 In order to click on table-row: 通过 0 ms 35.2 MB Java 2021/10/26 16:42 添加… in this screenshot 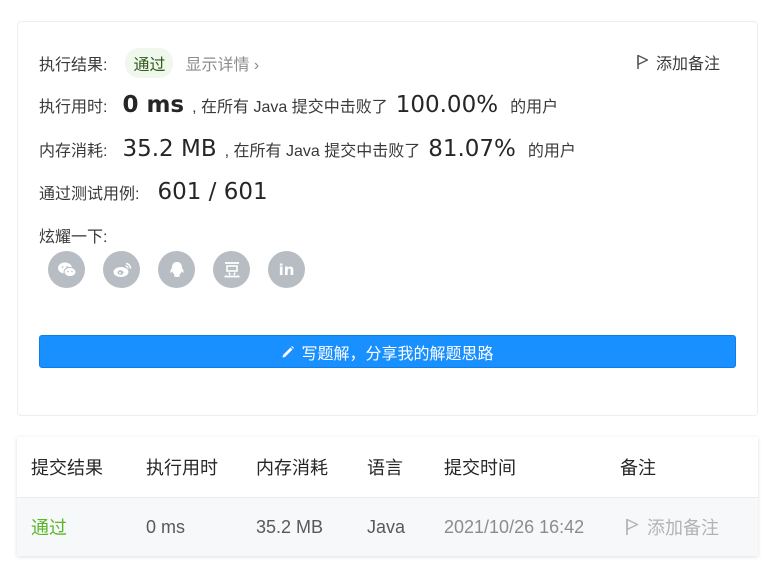, I will do `click(387, 526)`.